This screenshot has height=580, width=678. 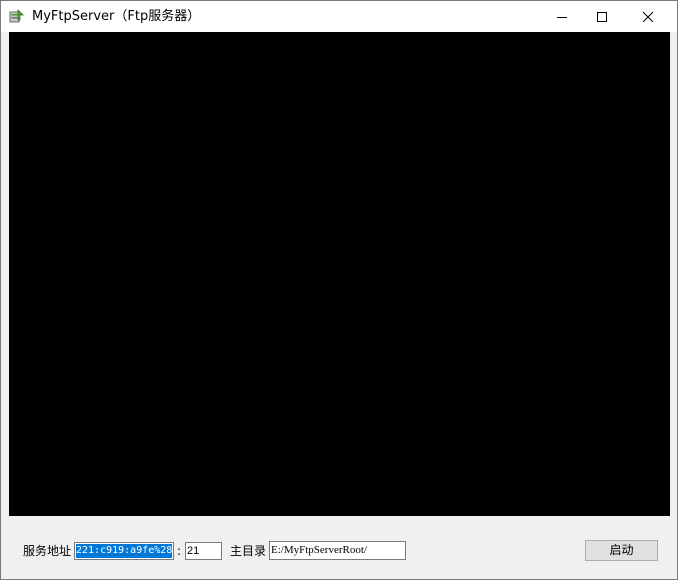 I want to click on start-button: 启动, so click(x=621, y=550).